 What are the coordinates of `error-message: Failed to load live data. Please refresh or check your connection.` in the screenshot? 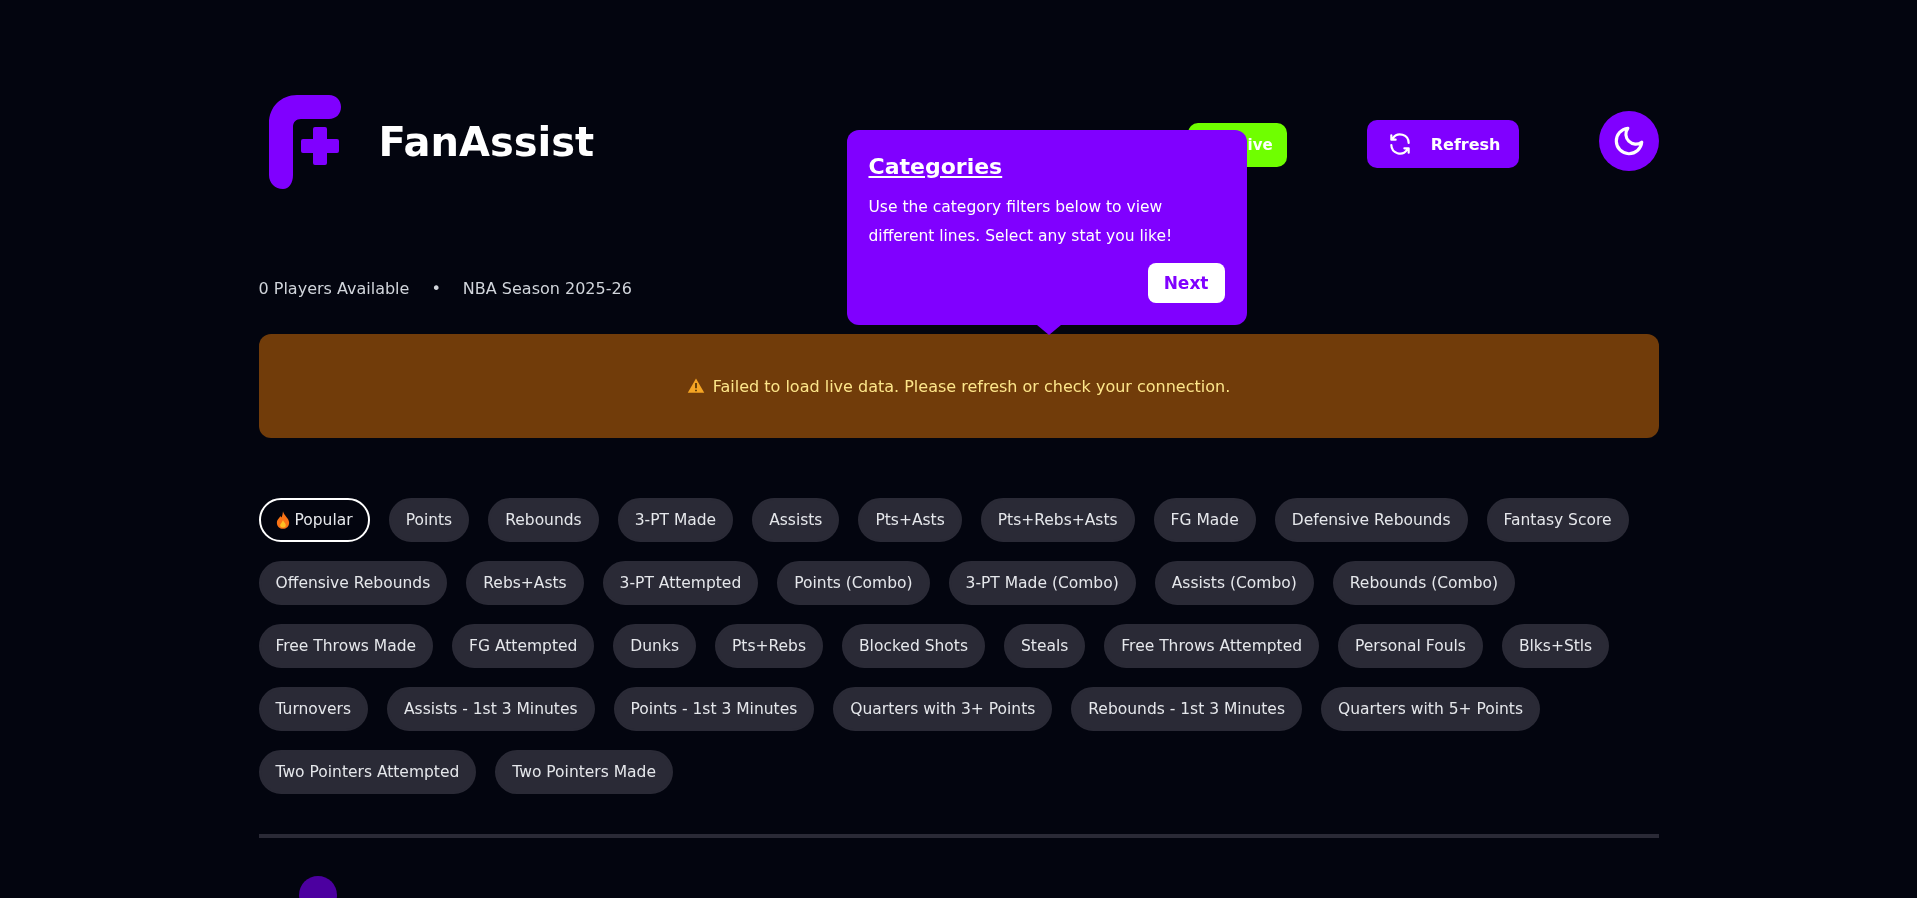 It's located at (971, 386).